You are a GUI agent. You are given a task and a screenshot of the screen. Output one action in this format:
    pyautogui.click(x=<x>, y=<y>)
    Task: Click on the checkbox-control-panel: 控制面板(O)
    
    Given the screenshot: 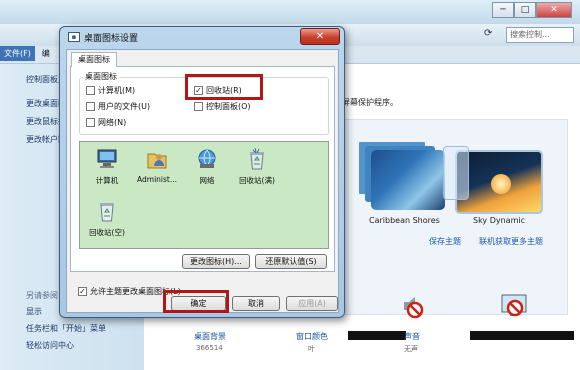 What is the action you would take?
    pyautogui.click(x=222, y=106)
    